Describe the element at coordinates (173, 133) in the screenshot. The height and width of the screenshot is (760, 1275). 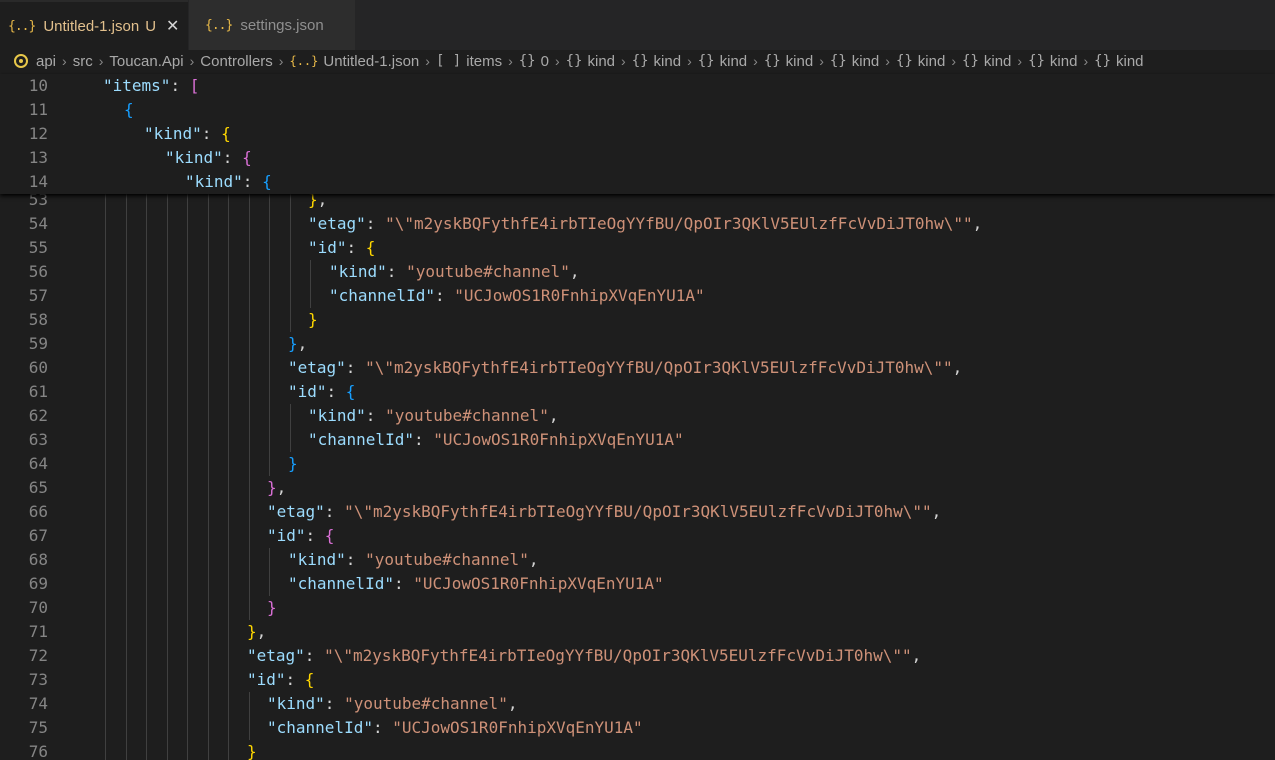
I see `json-key: "kind"` at that location.